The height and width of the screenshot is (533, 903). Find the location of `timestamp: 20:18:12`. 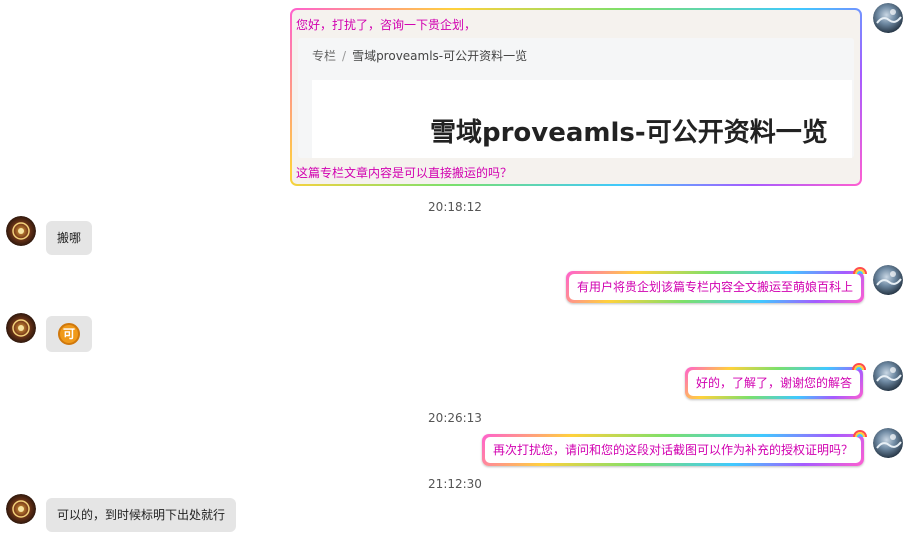

timestamp: 20:18:12 is located at coordinates (455, 207).